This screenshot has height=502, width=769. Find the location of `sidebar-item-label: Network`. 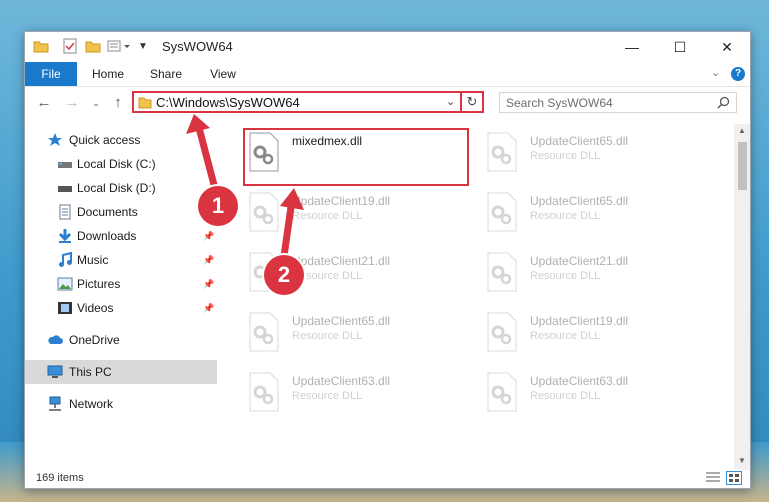

sidebar-item-label: Network is located at coordinates (91, 404).